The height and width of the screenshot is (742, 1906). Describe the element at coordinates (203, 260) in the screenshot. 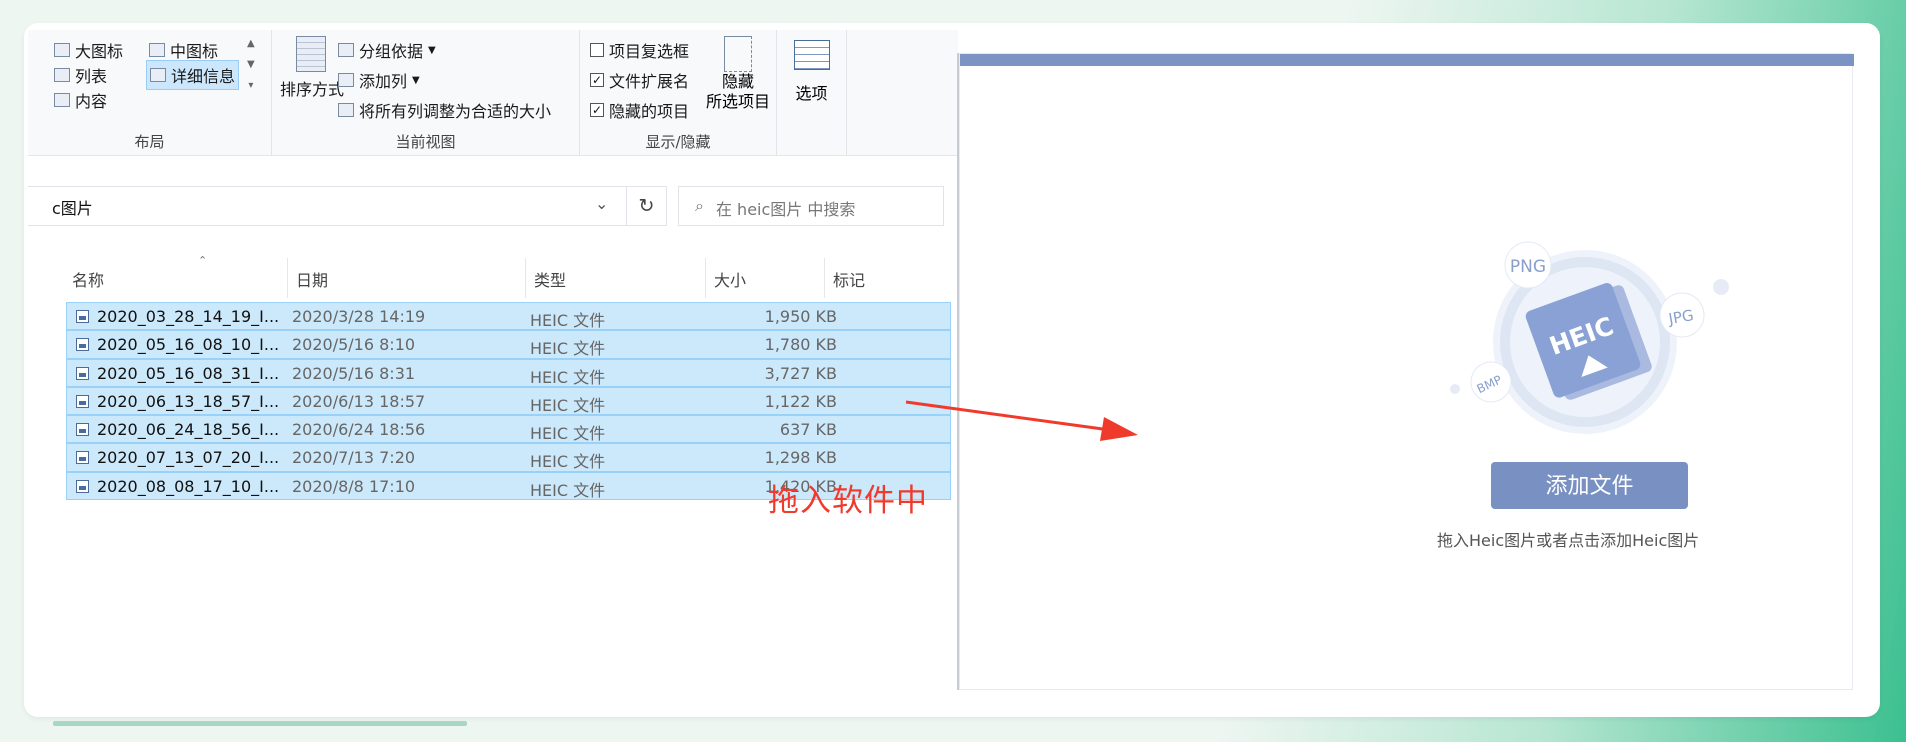

I see `sort-ascending-icon: ⌃` at that location.